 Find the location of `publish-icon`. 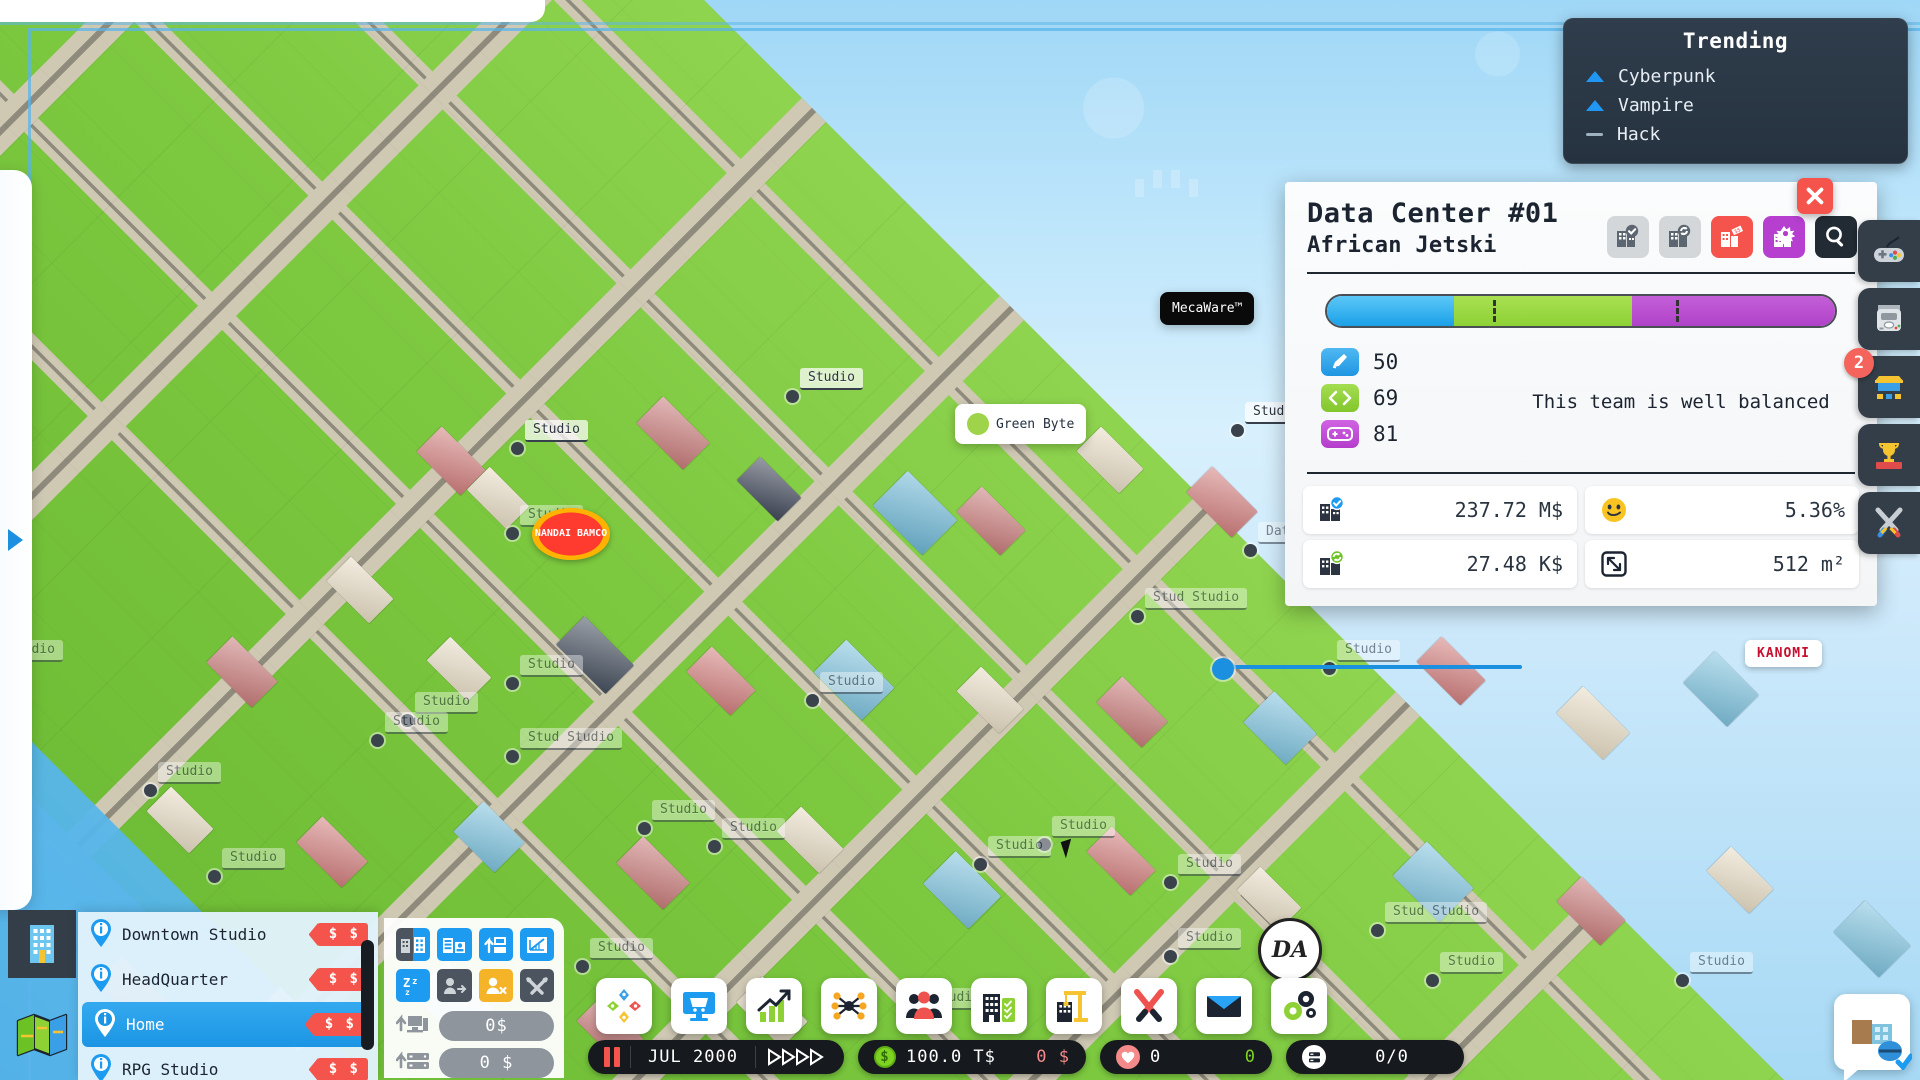

publish-icon is located at coordinates (699, 1006).